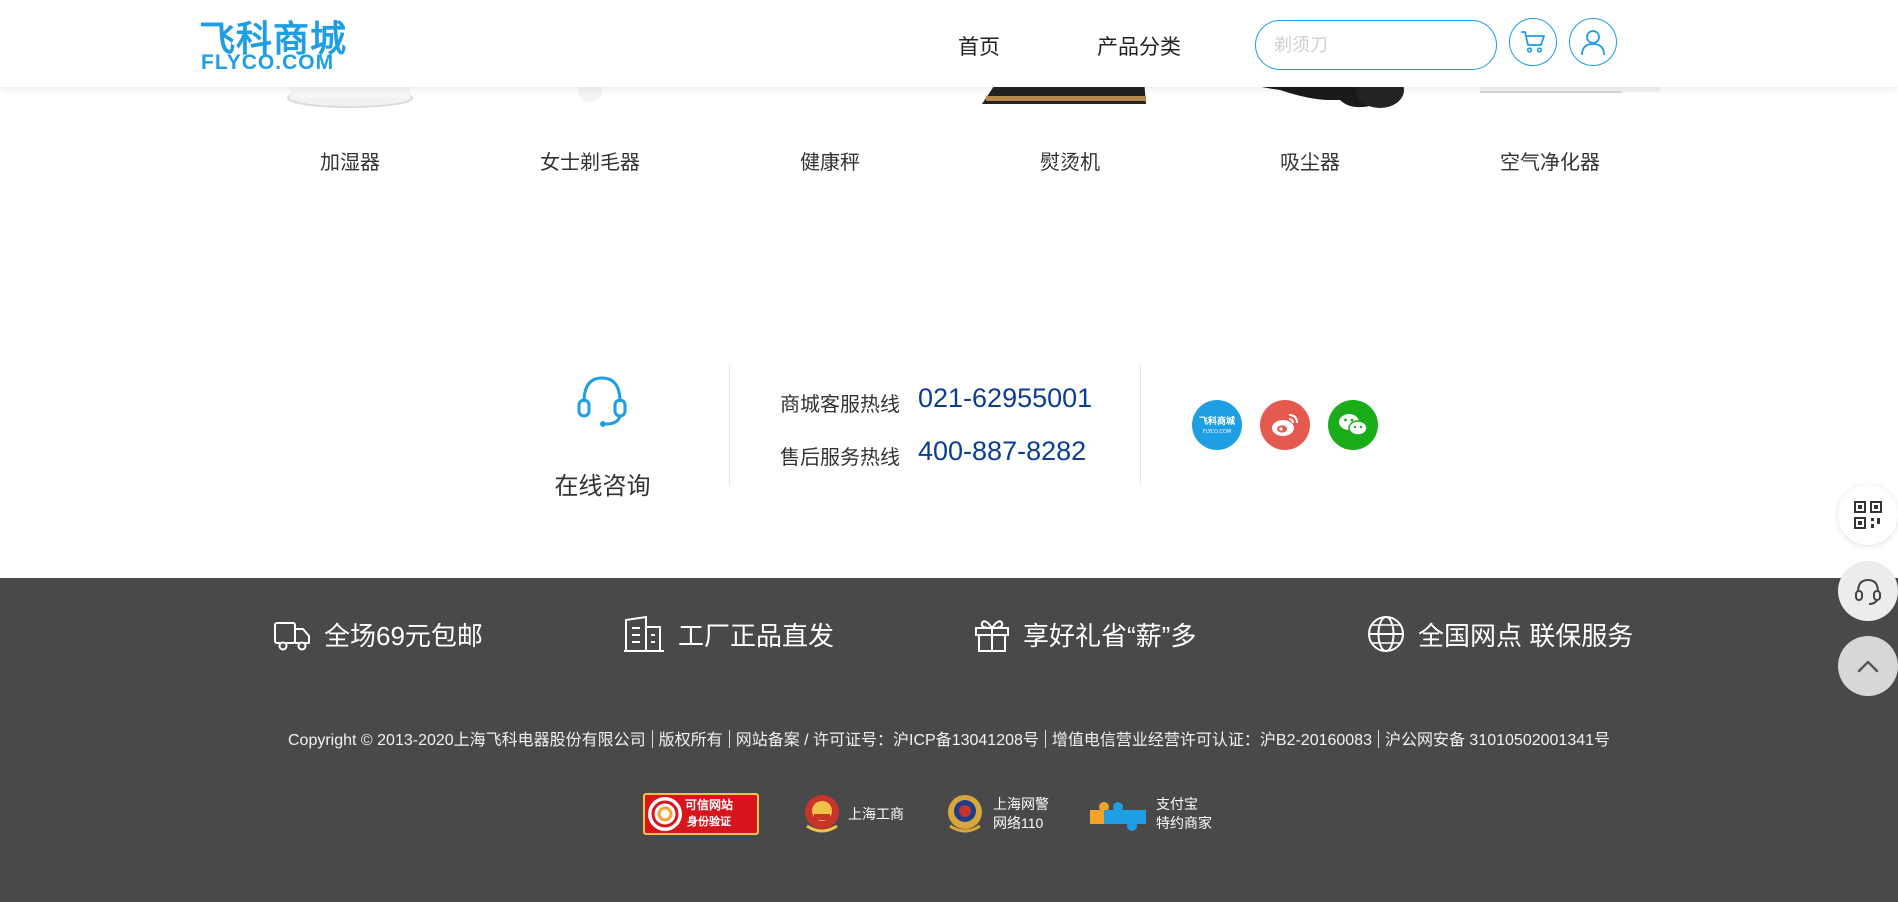 Image resolution: width=1898 pixels, height=902 pixels. What do you see at coordinates (1150, 814) in the screenshot?
I see `alipay-merchant-badge: 支付宝 特约商家` at bounding box center [1150, 814].